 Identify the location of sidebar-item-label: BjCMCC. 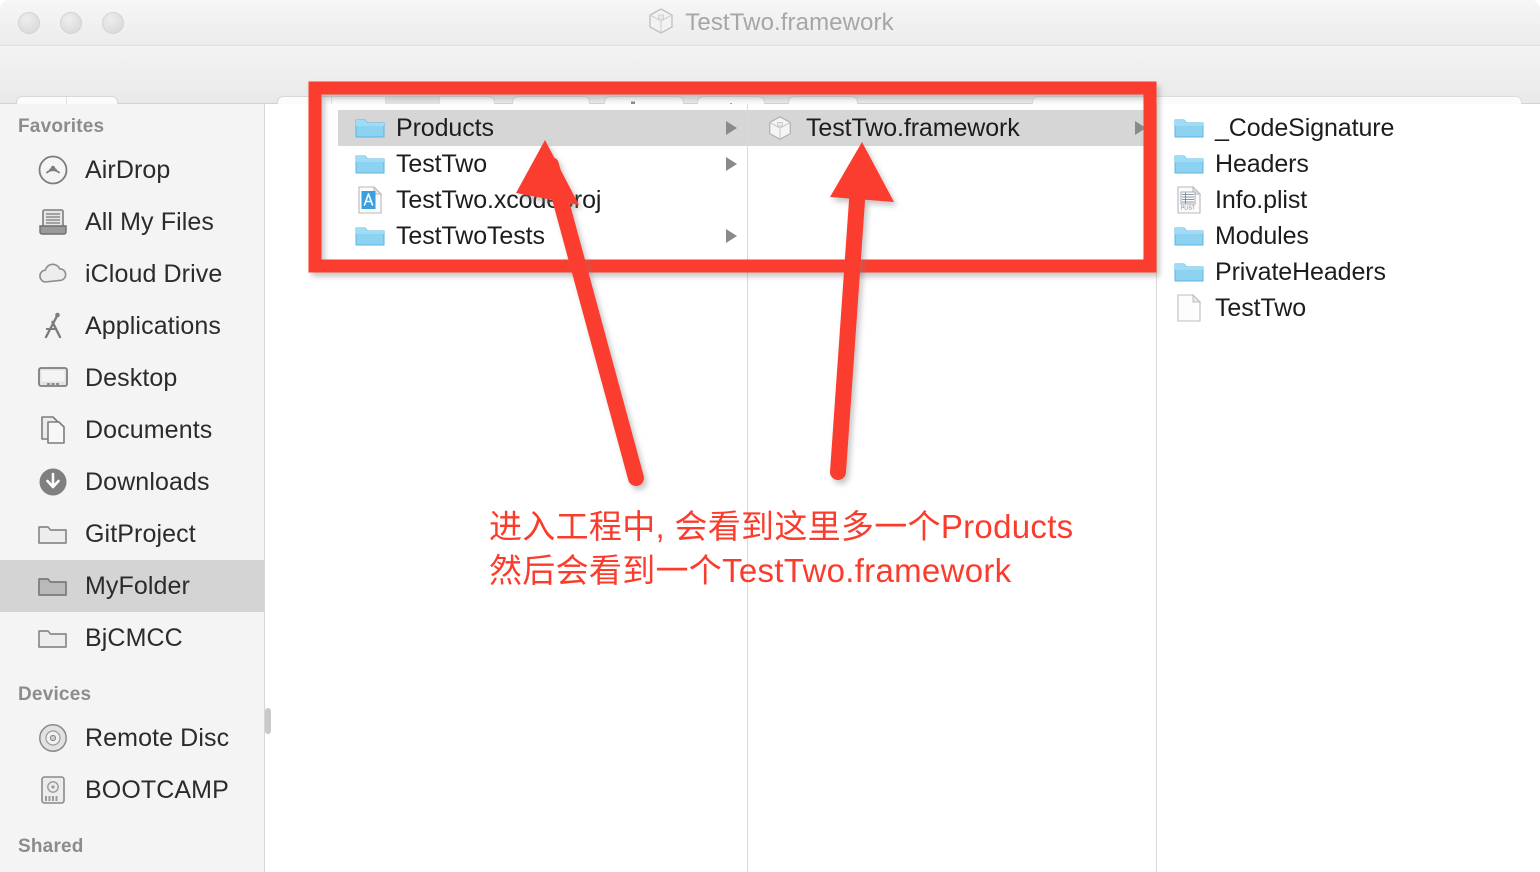
(134, 637).